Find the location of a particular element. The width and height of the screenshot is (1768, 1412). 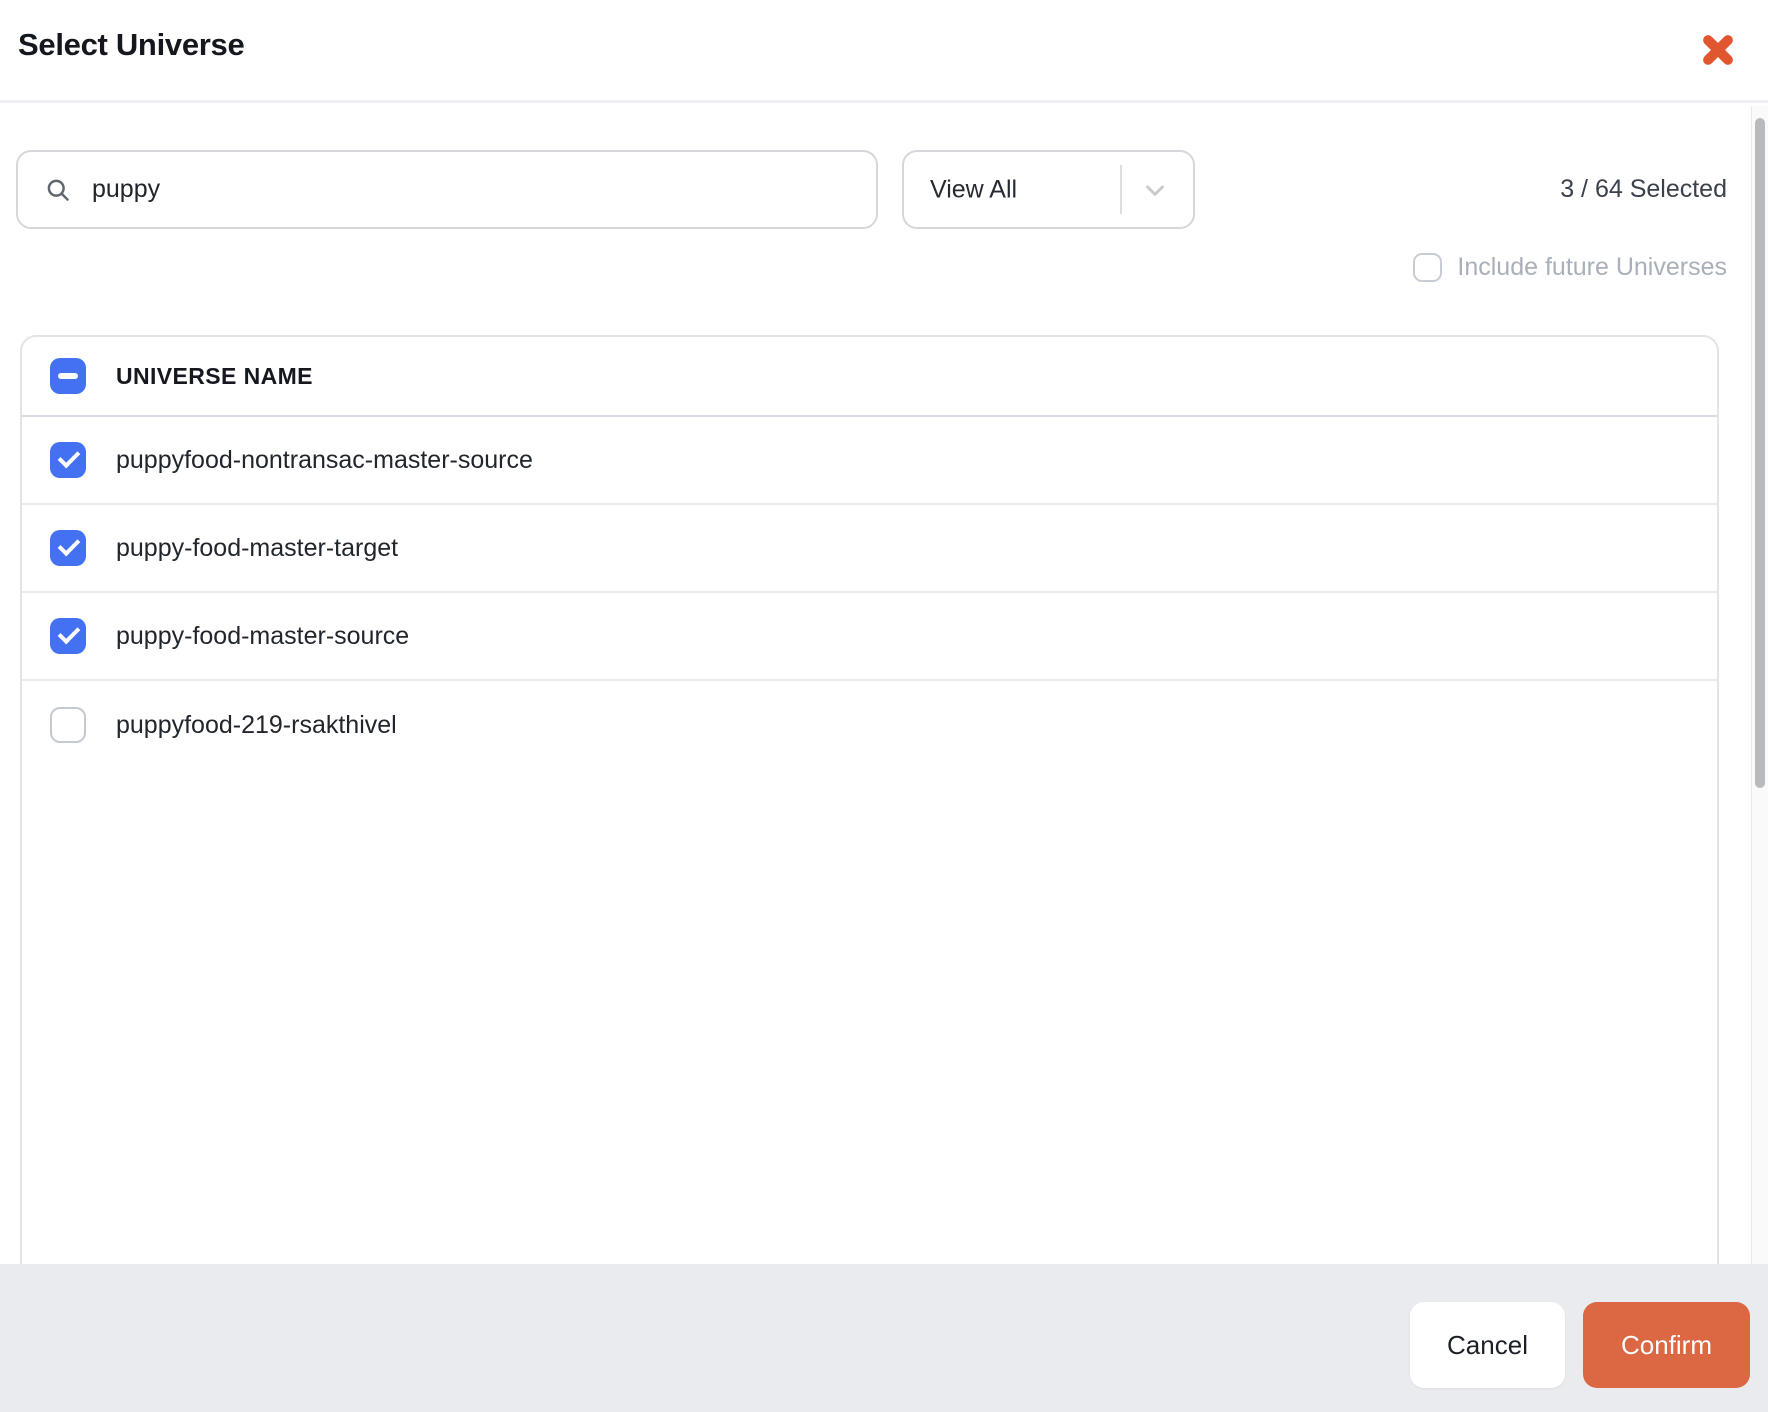

close-button is located at coordinates (1718, 50).